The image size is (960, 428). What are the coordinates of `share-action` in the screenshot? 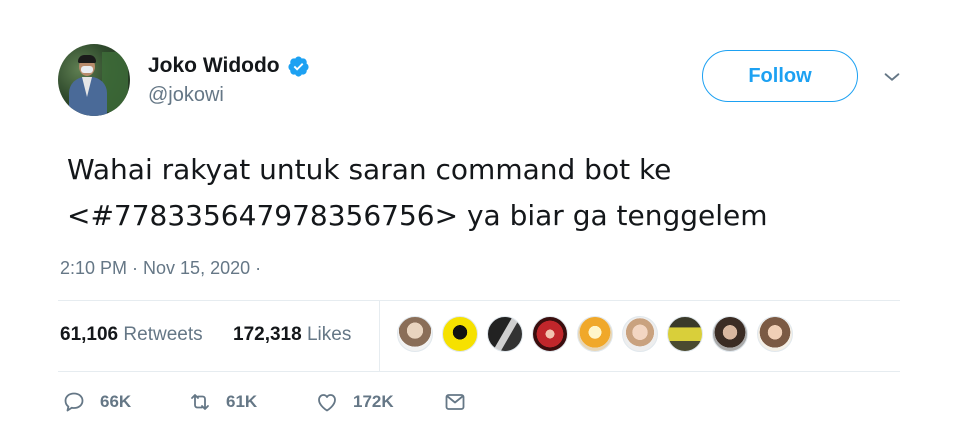 It's located at (462, 402).